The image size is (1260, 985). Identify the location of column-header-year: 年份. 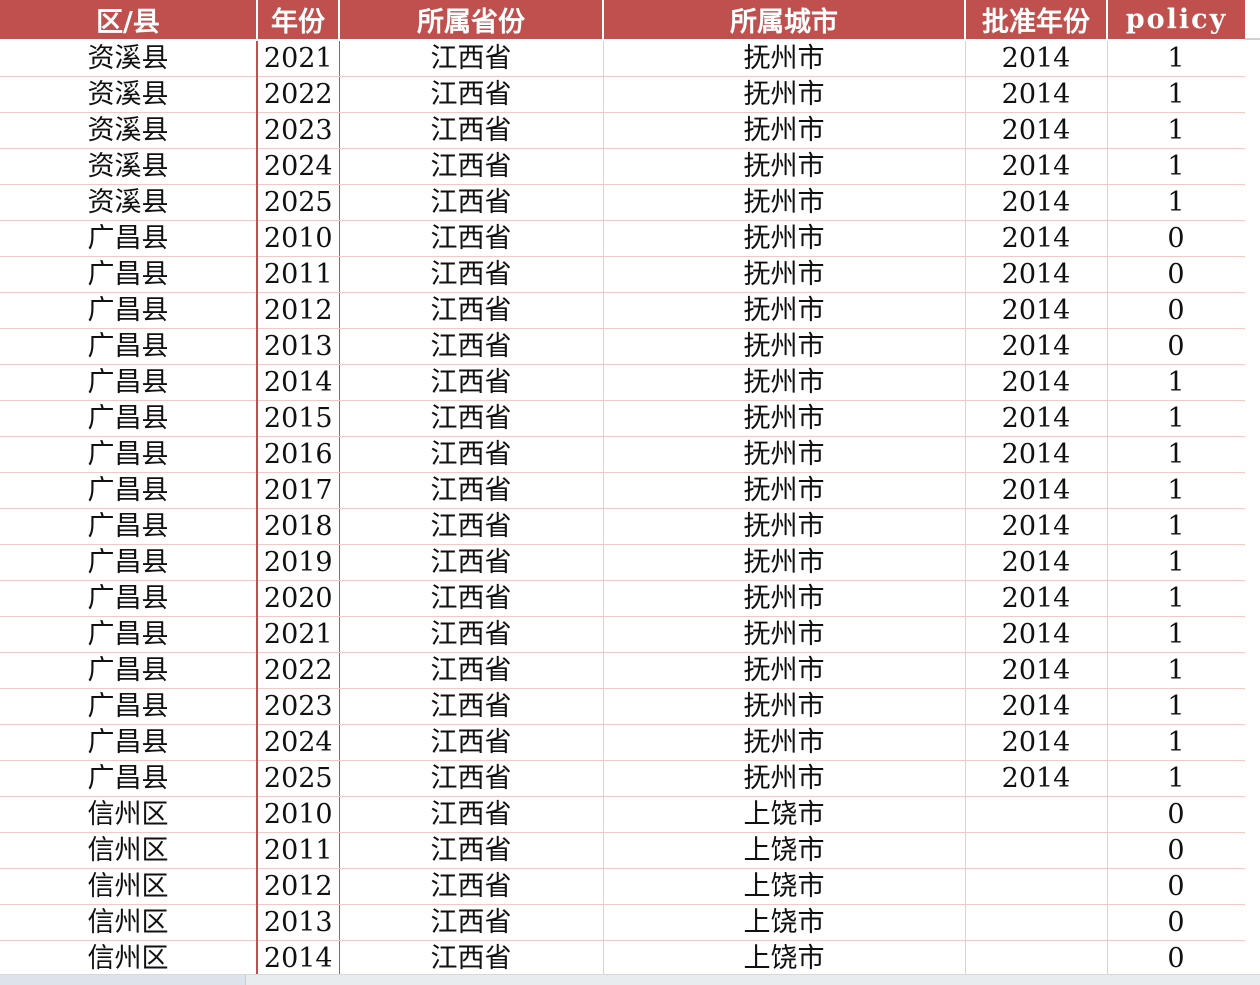
(298, 20).